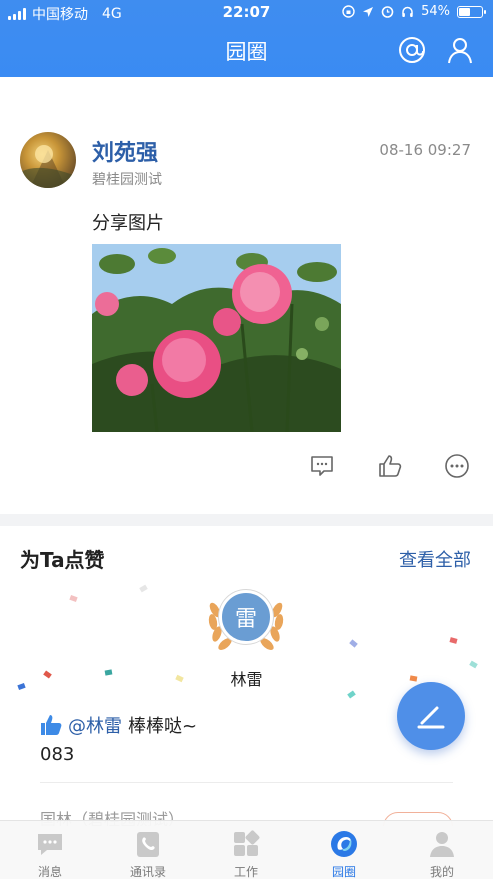 This screenshot has height=879, width=493. I want to click on tab-circle: 园圈, so click(344, 850).